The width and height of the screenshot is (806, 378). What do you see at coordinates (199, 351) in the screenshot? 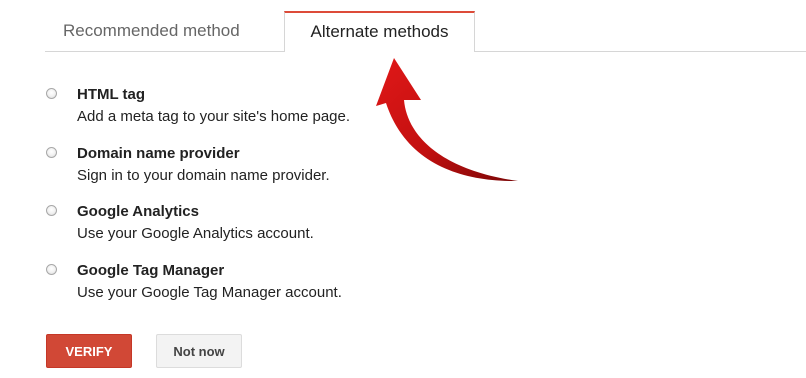
I see `not-now-button: Not now` at bounding box center [199, 351].